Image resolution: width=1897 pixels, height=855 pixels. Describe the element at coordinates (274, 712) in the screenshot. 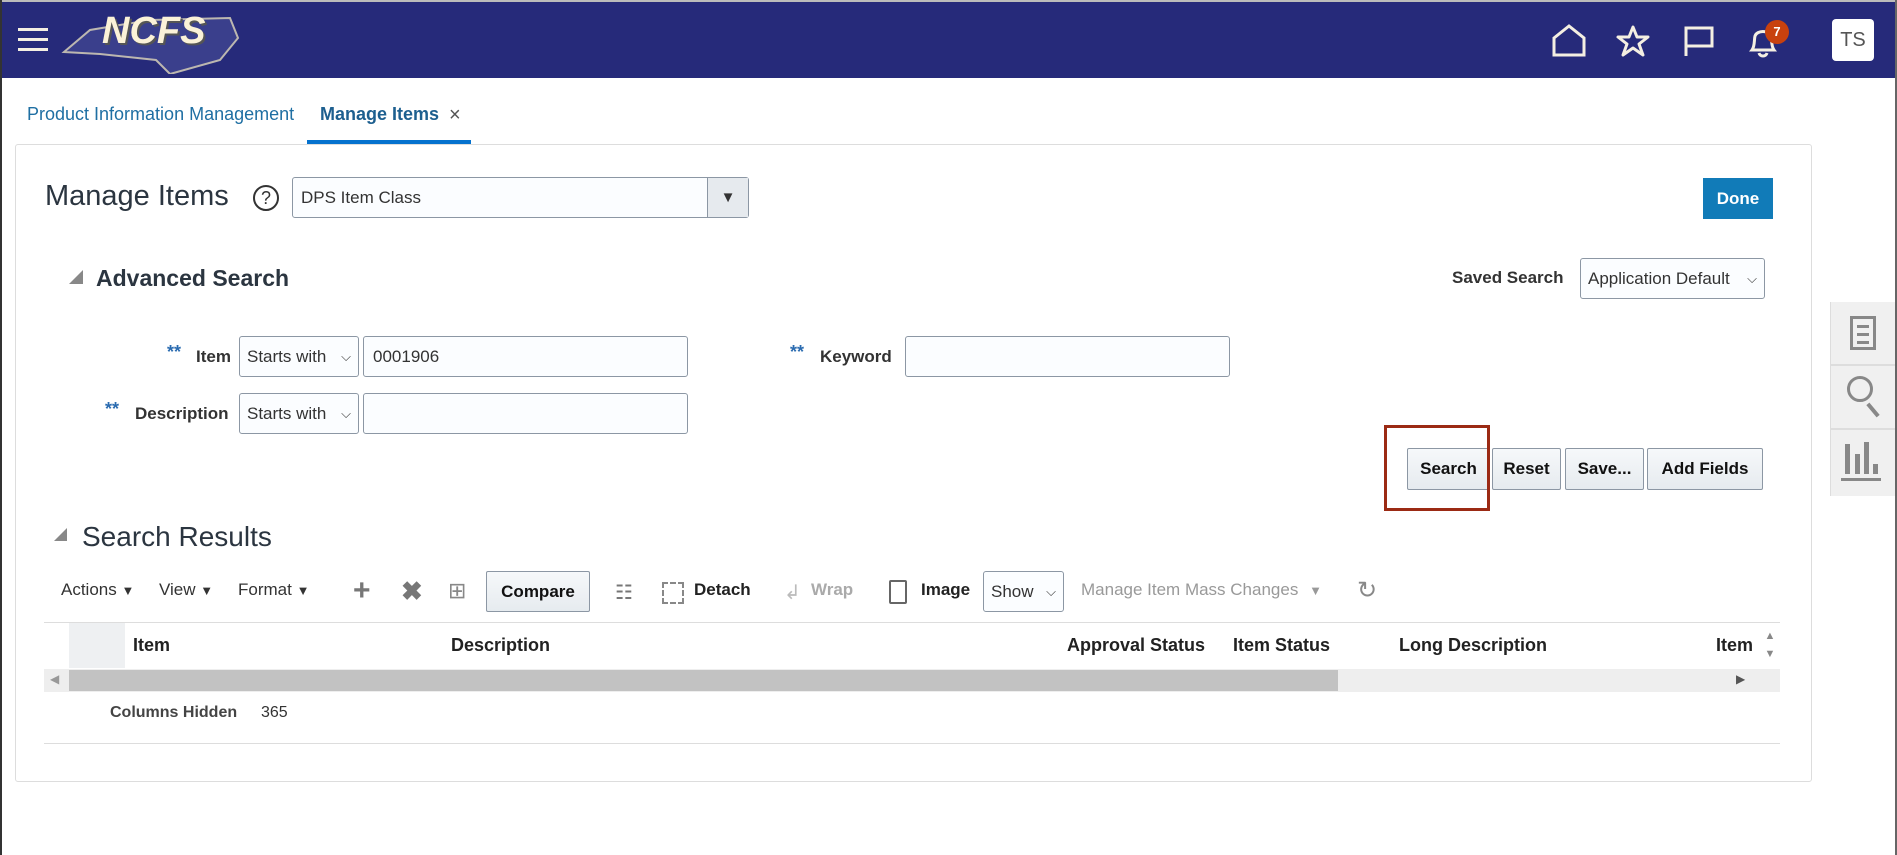

I see `columns-hidden-count: 365` at that location.